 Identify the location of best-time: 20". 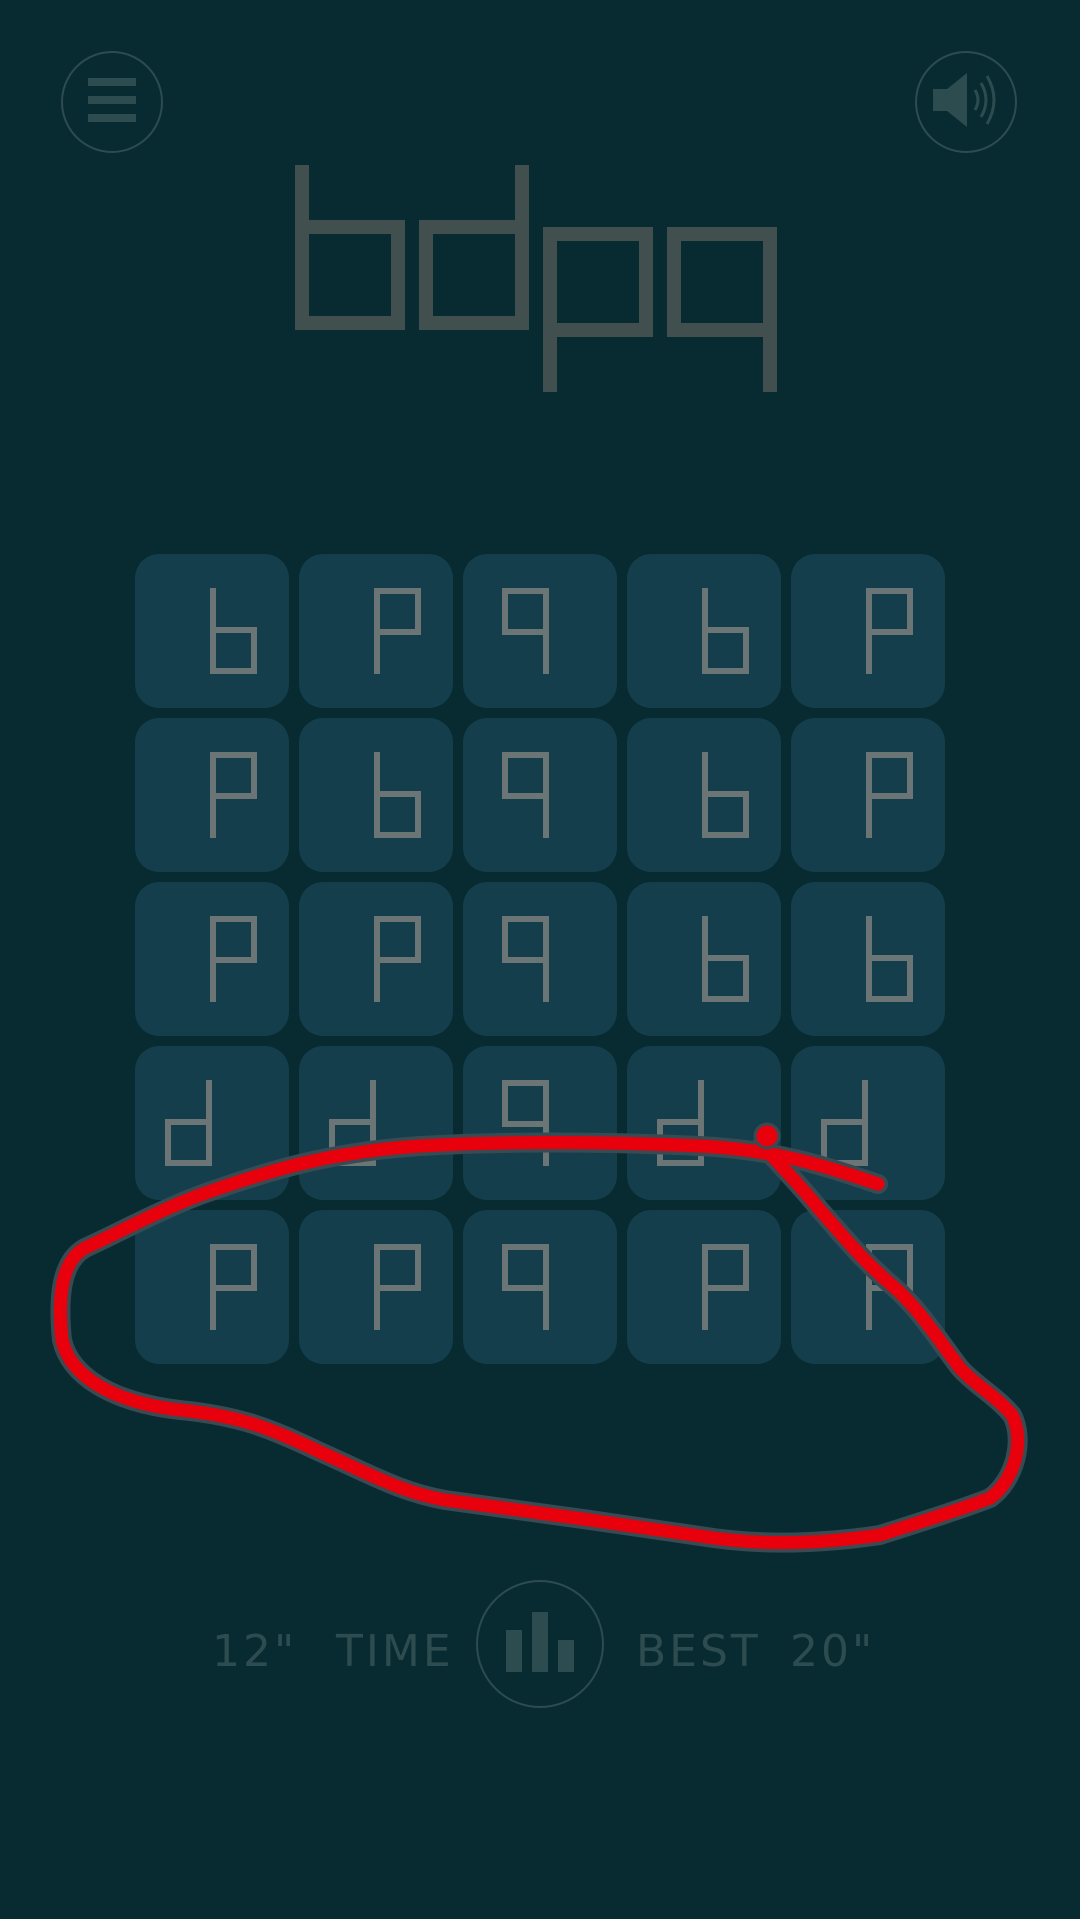
(833, 1651).